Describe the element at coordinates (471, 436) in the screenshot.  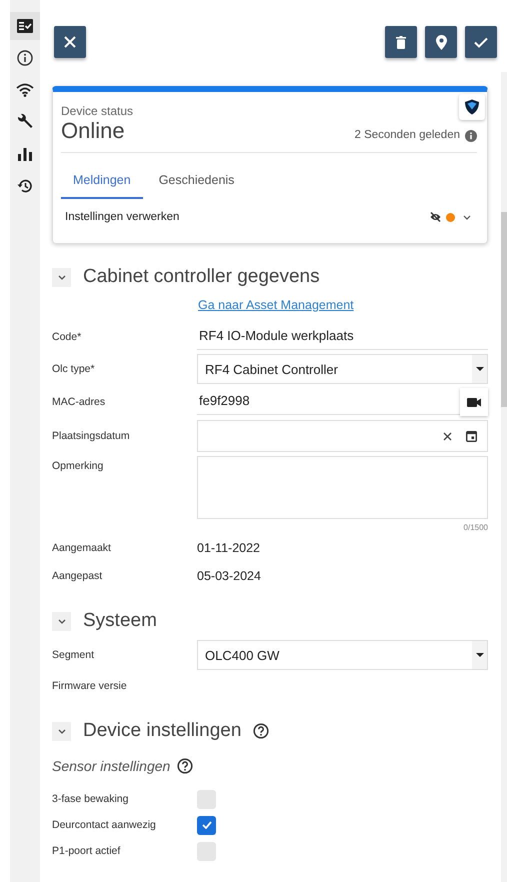
I see `calendar-icon` at that location.